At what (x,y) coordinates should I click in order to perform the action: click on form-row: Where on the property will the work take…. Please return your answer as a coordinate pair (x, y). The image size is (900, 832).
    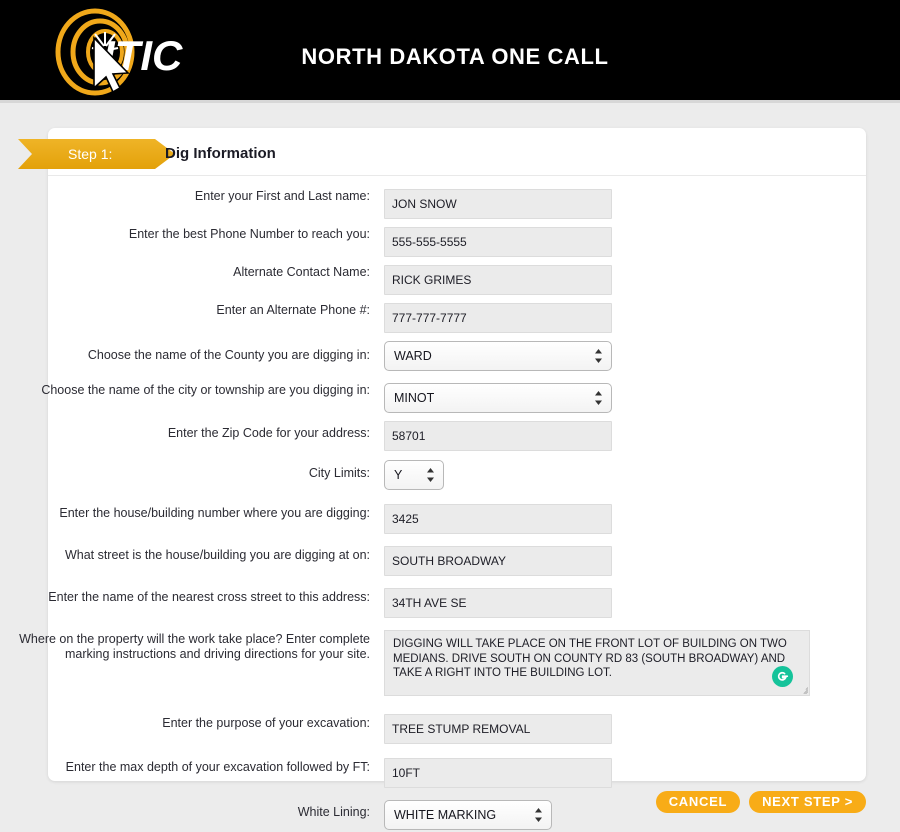
    Looking at the image, I should click on (450, 663).